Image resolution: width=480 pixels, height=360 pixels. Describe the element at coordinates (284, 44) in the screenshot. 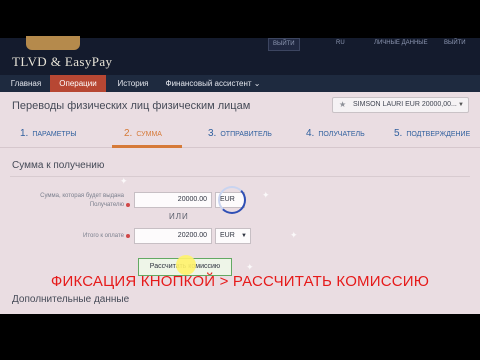

I see `logout-button-top: ВЫЙТИ` at that location.